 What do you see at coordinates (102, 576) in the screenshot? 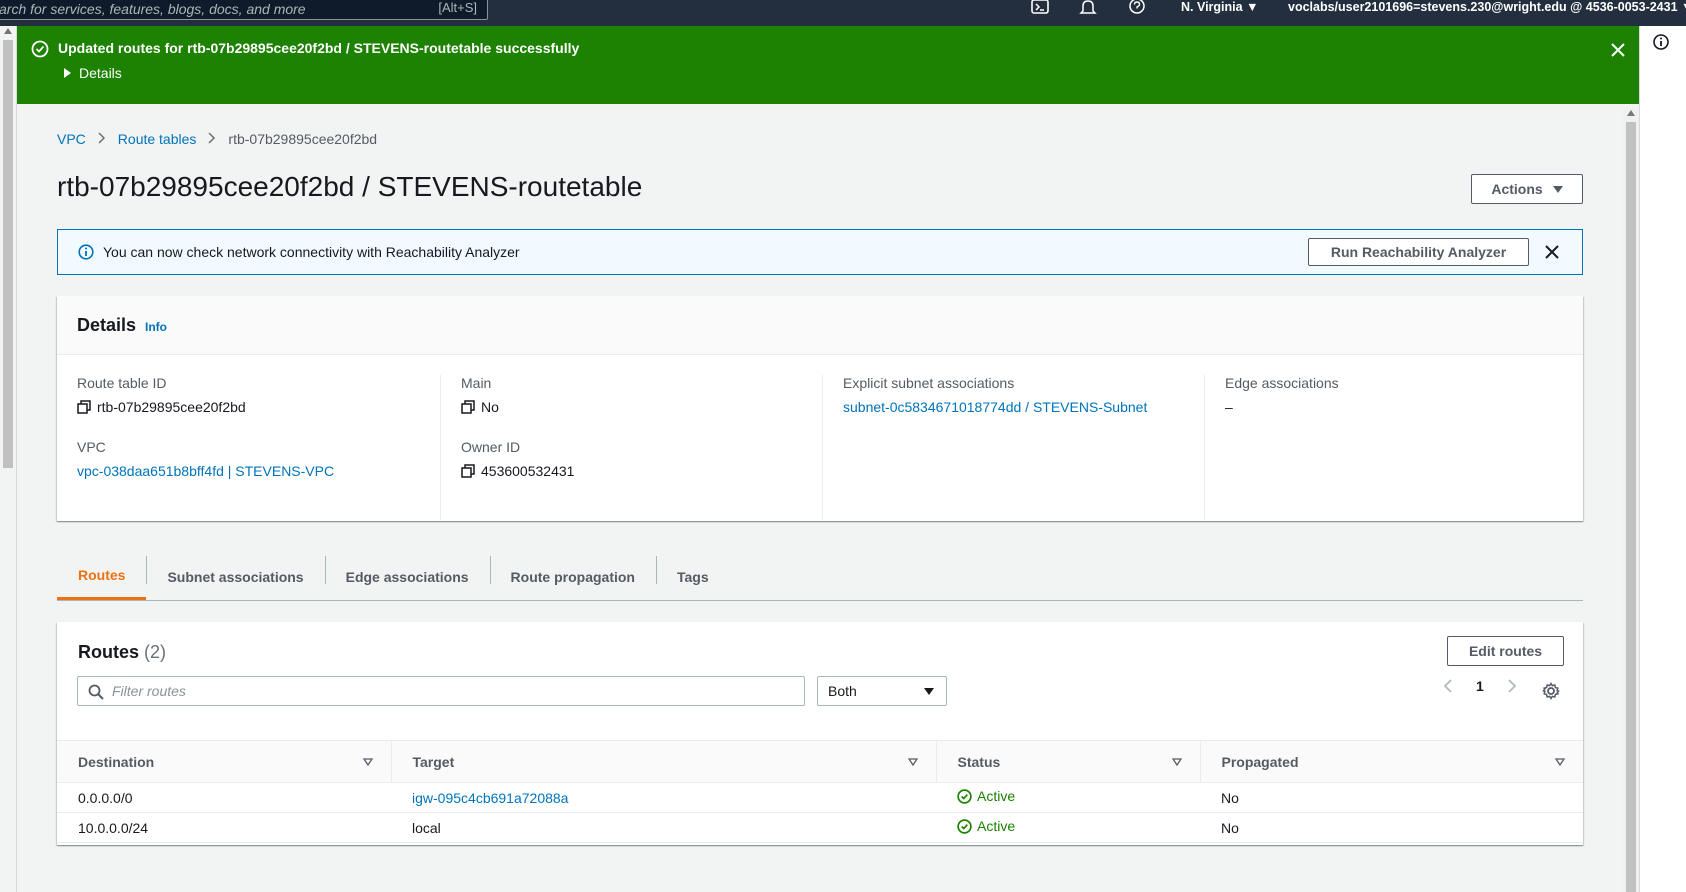
I see `tab-routes: Routes` at bounding box center [102, 576].